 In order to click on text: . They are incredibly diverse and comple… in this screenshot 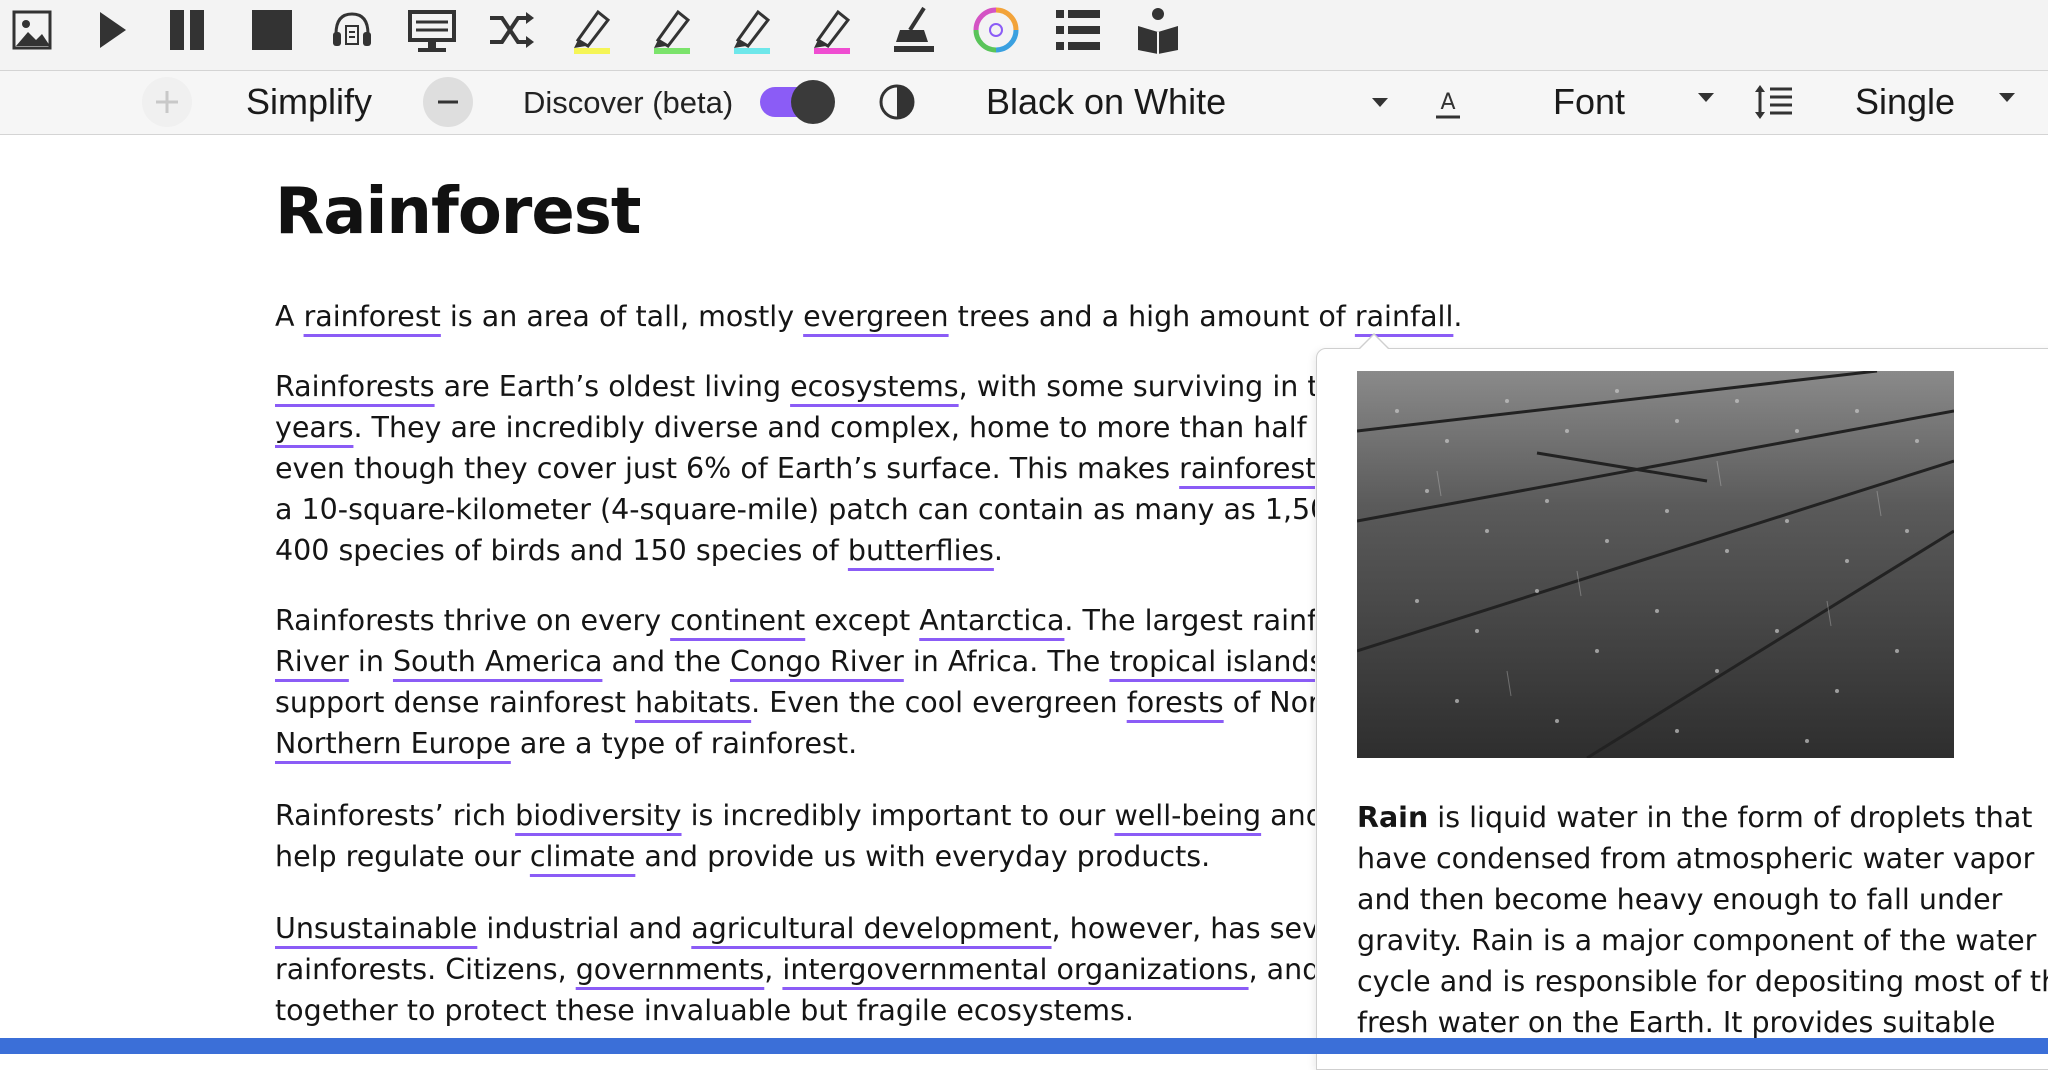, I will do `click(834, 427)`.